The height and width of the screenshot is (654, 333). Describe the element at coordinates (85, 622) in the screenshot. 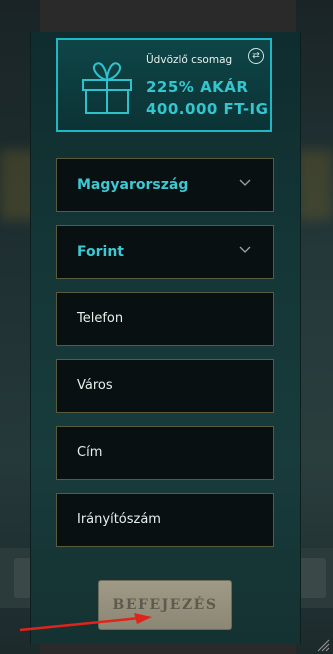

I see `annotation-arrow` at that location.